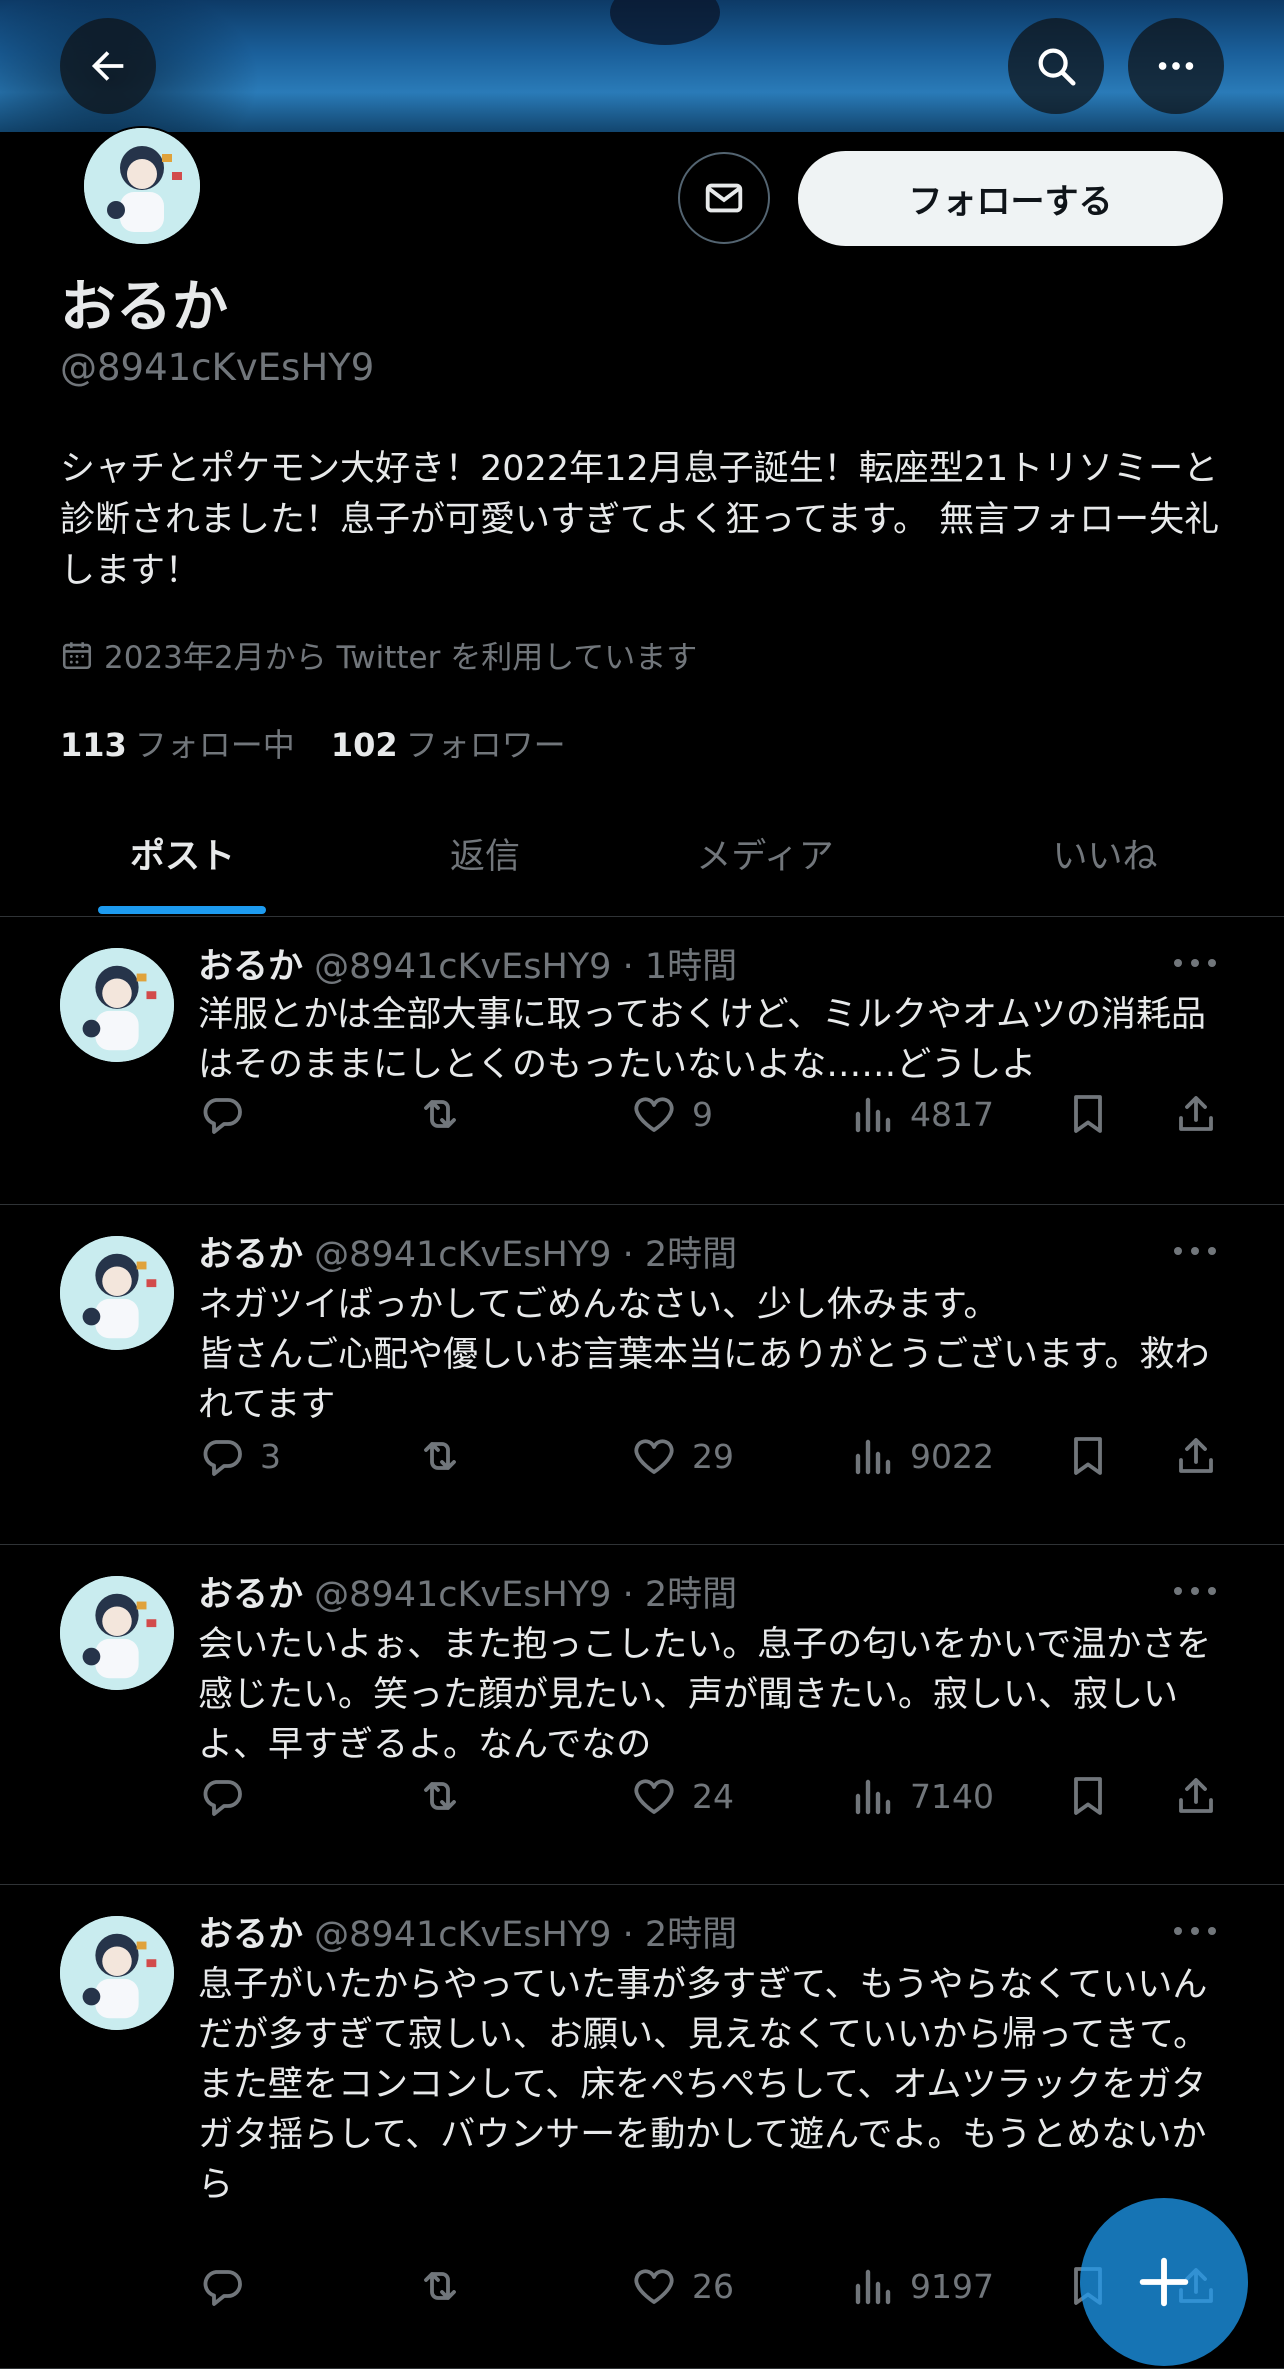  What do you see at coordinates (952, 1114) in the screenshot?
I see `view-count: 4817` at bounding box center [952, 1114].